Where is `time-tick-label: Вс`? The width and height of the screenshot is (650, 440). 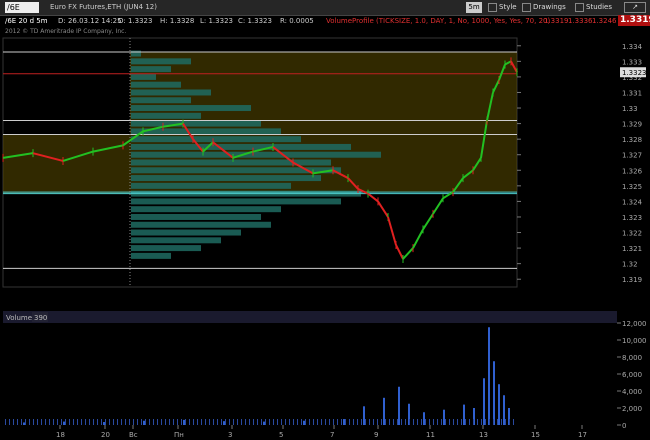 time-tick-label: Вс is located at coordinates (133, 435).